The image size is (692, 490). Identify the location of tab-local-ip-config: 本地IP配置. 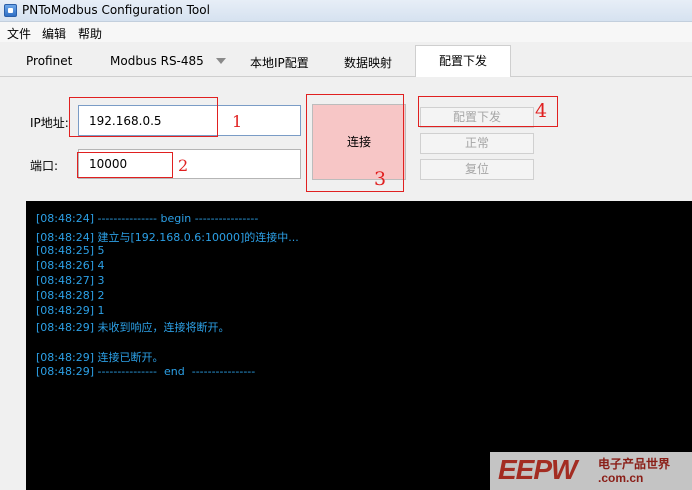
(279, 62).